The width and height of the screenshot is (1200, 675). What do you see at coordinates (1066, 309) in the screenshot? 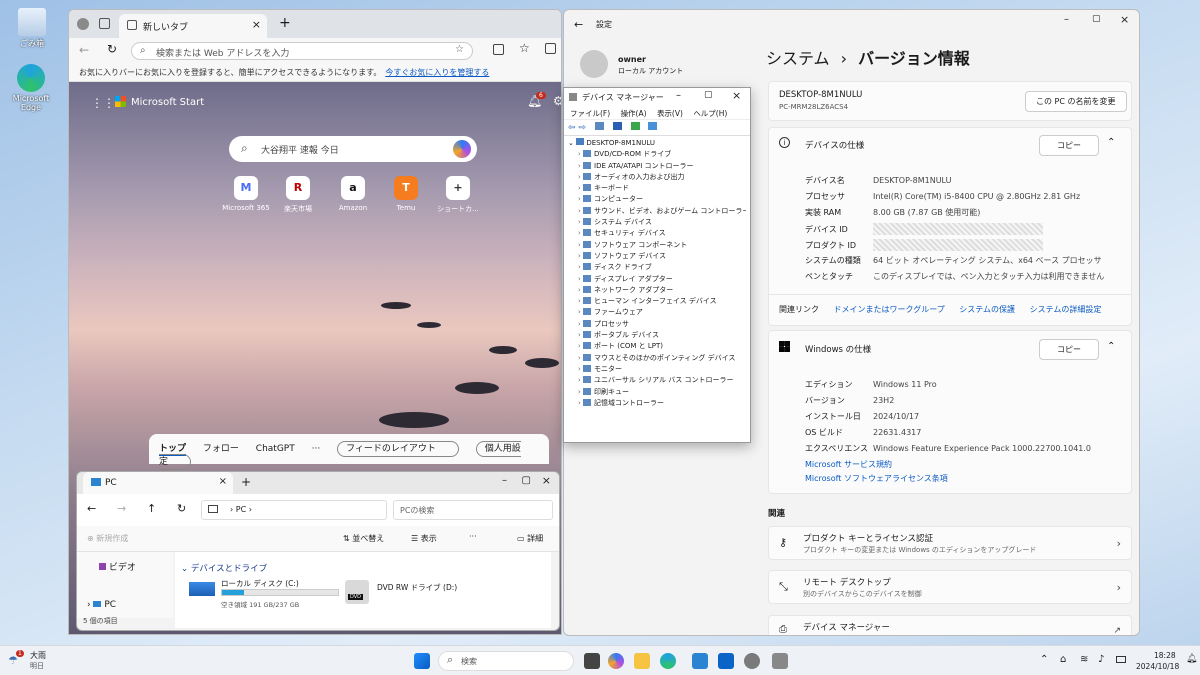
I see `advanced-system-settings-link: システムの詳細設定` at bounding box center [1066, 309].